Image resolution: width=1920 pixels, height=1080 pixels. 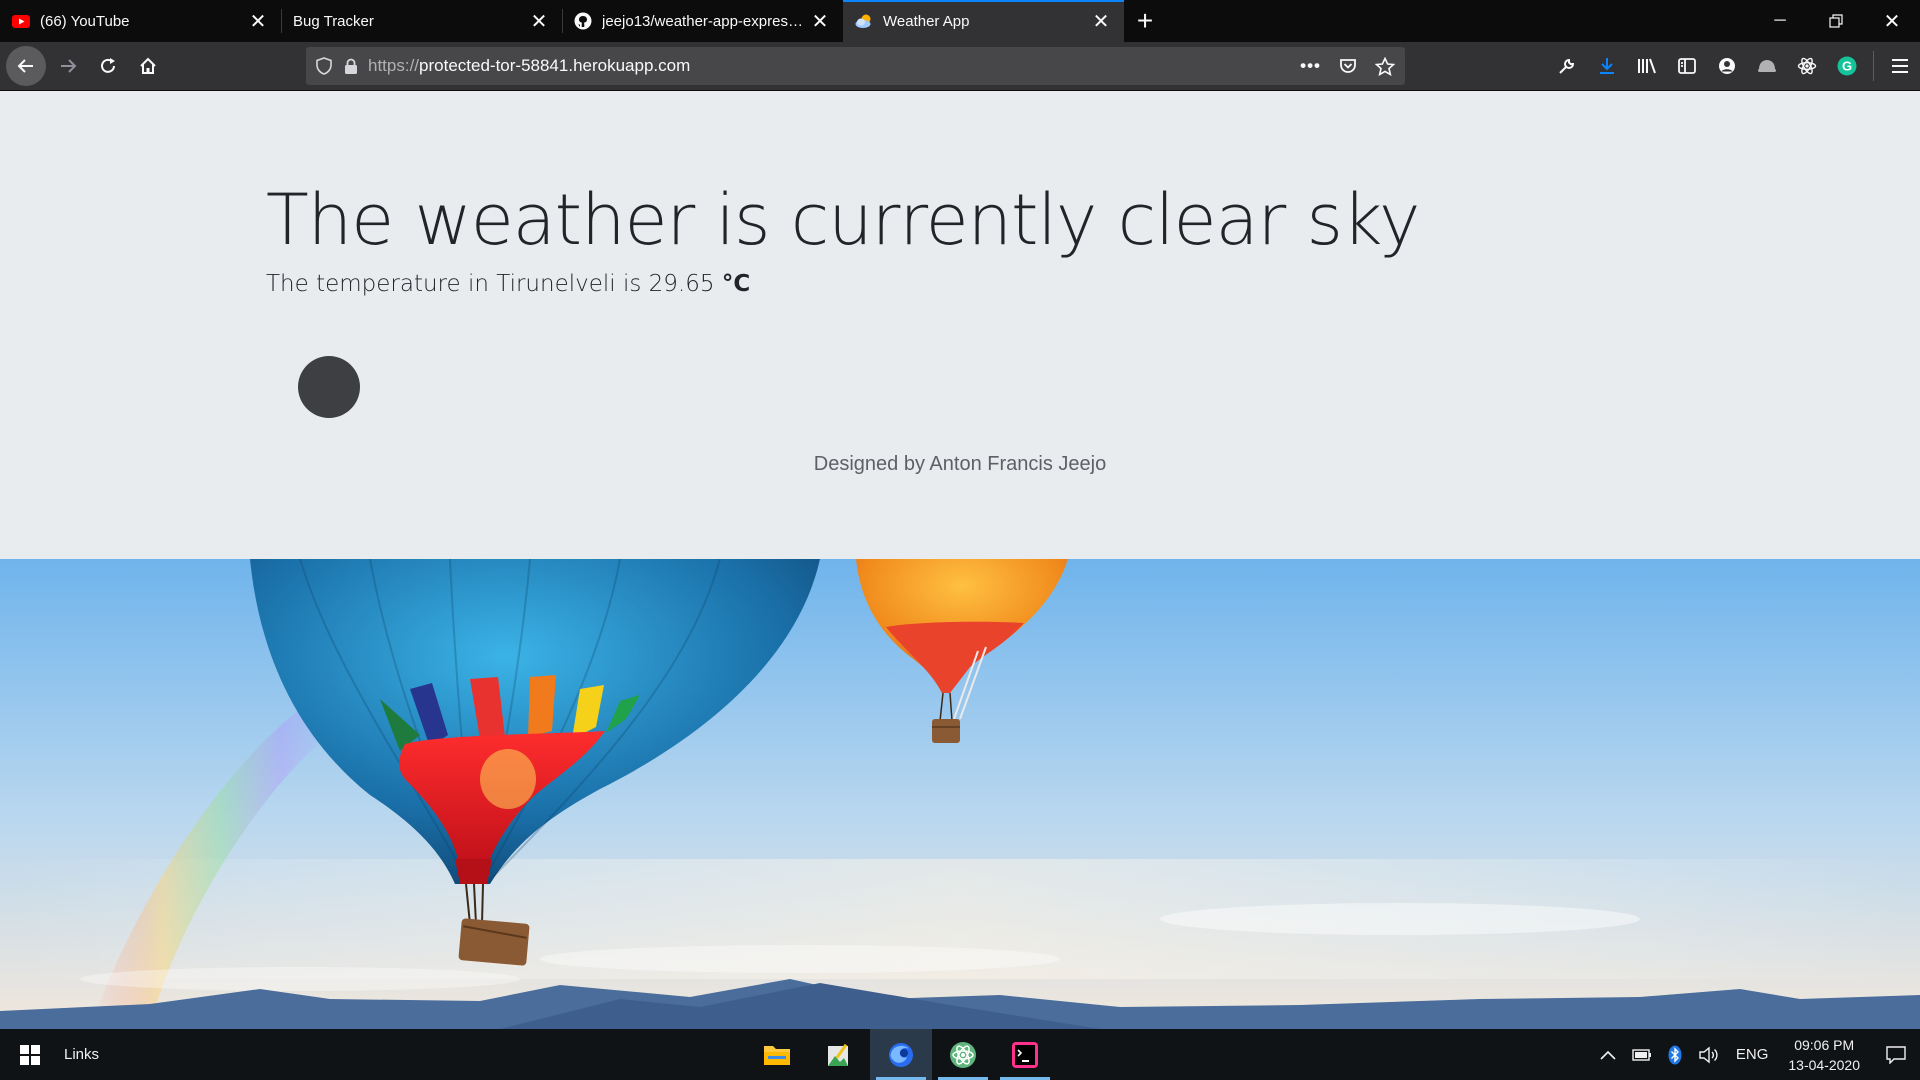 What do you see at coordinates (777, 1054) in the screenshot?
I see `file-explorer-icon` at bounding box center [777, 1054].